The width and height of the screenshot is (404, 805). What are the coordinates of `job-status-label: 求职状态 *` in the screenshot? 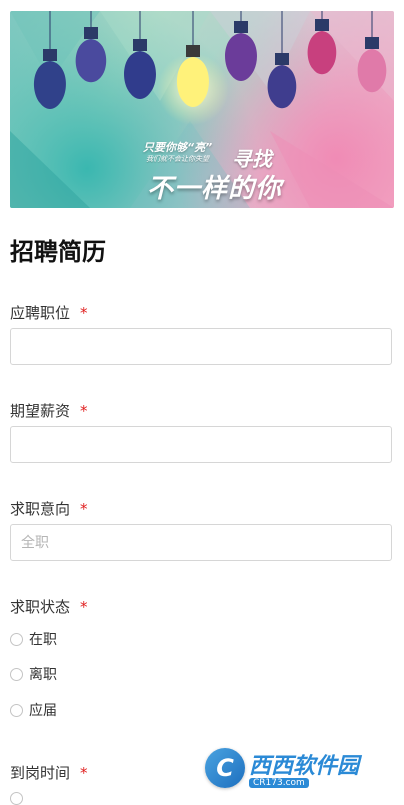 It's located at (49, 606).